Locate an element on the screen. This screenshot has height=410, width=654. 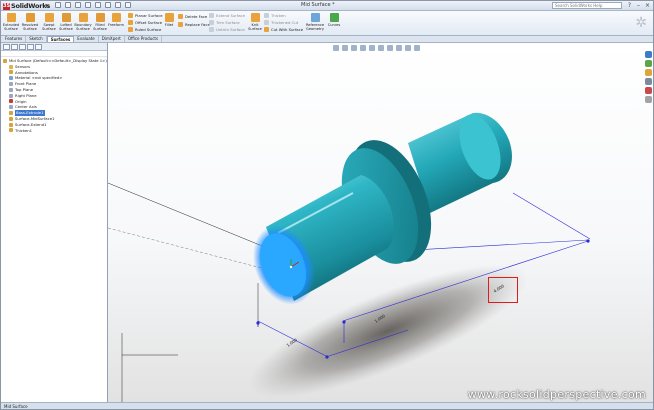
print-icon is located at coordinates (88, 5).